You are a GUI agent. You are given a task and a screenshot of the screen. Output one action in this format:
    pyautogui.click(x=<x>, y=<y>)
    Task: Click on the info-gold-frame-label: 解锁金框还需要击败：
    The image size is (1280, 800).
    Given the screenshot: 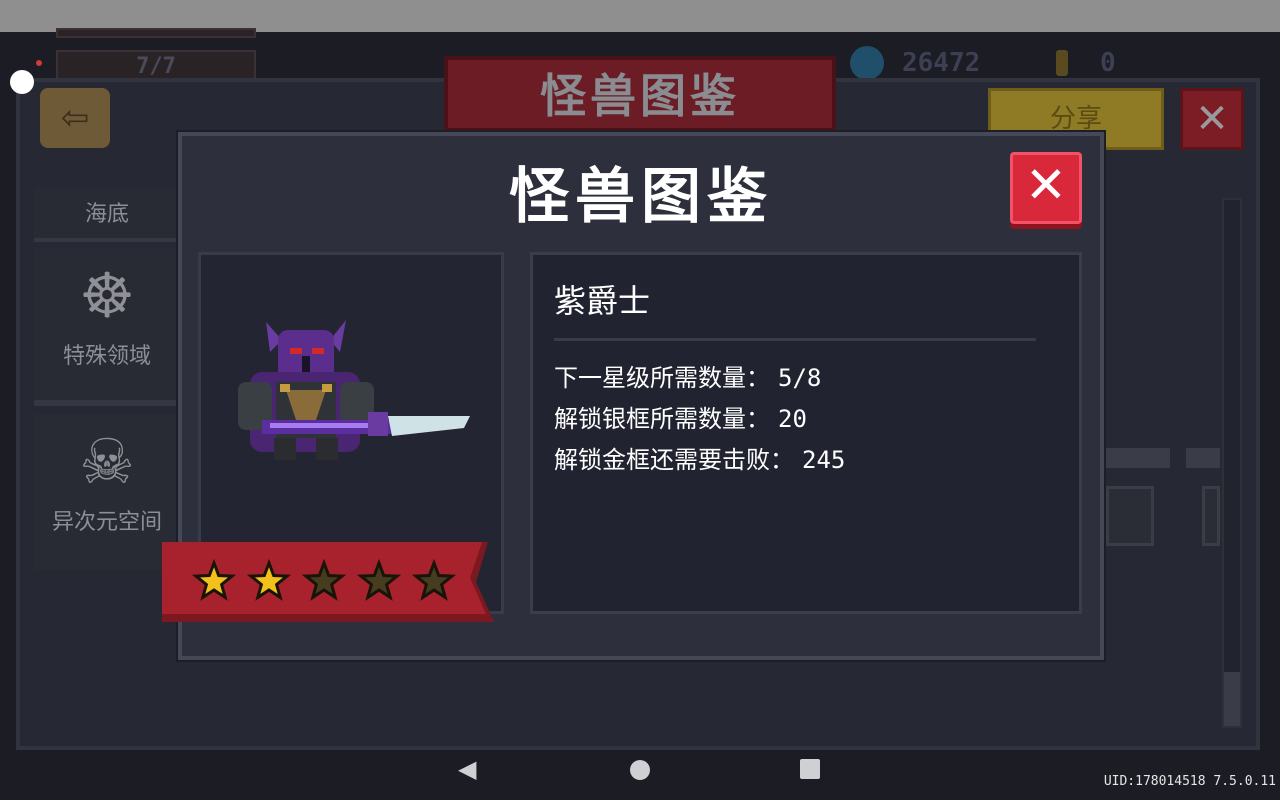 What is the action you would take?
    pyautogui.click(x=674, y=460)
    